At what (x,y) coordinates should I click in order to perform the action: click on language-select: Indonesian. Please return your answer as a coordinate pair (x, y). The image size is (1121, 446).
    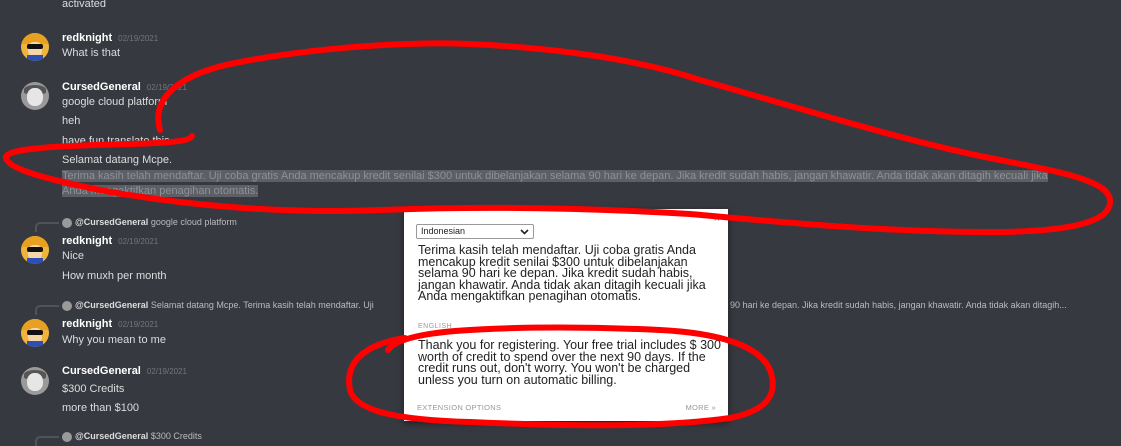
    Looking at the image, I should click on (475, 231).